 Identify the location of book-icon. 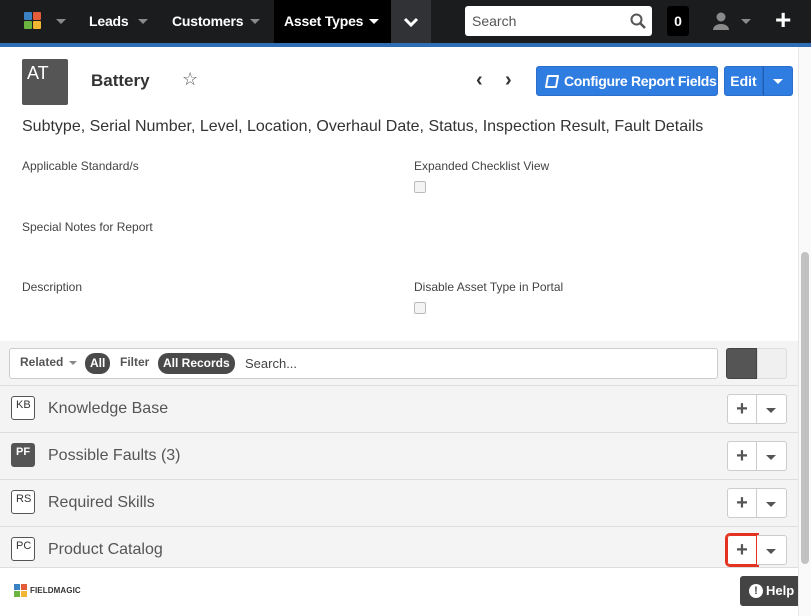
(552, 81).